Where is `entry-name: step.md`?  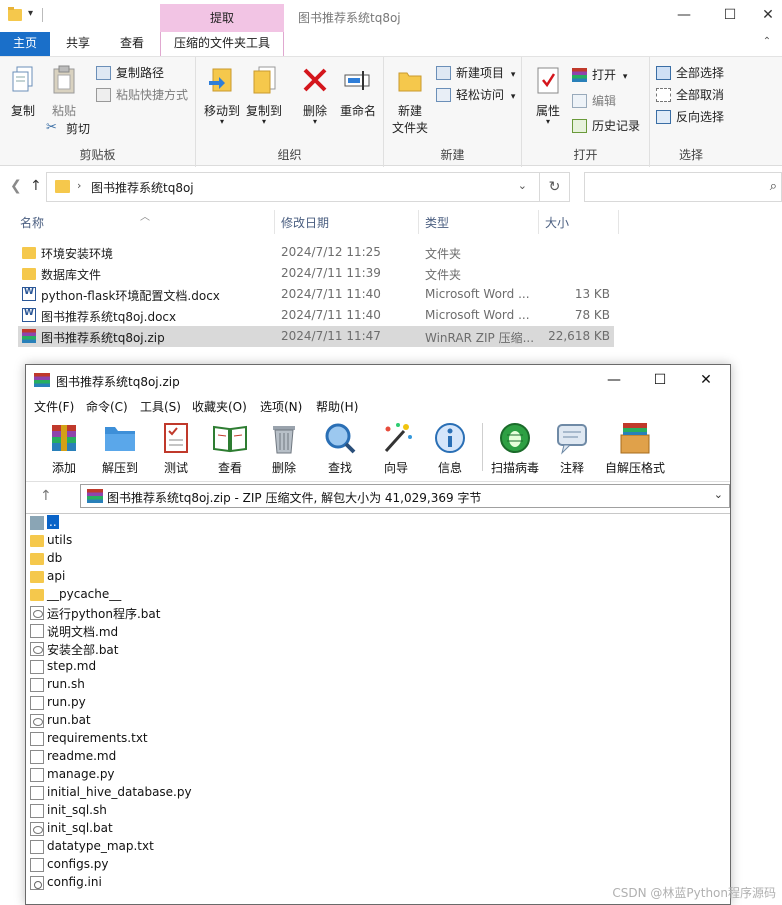
entry-name: step.md is located at coordinates (72, 666).